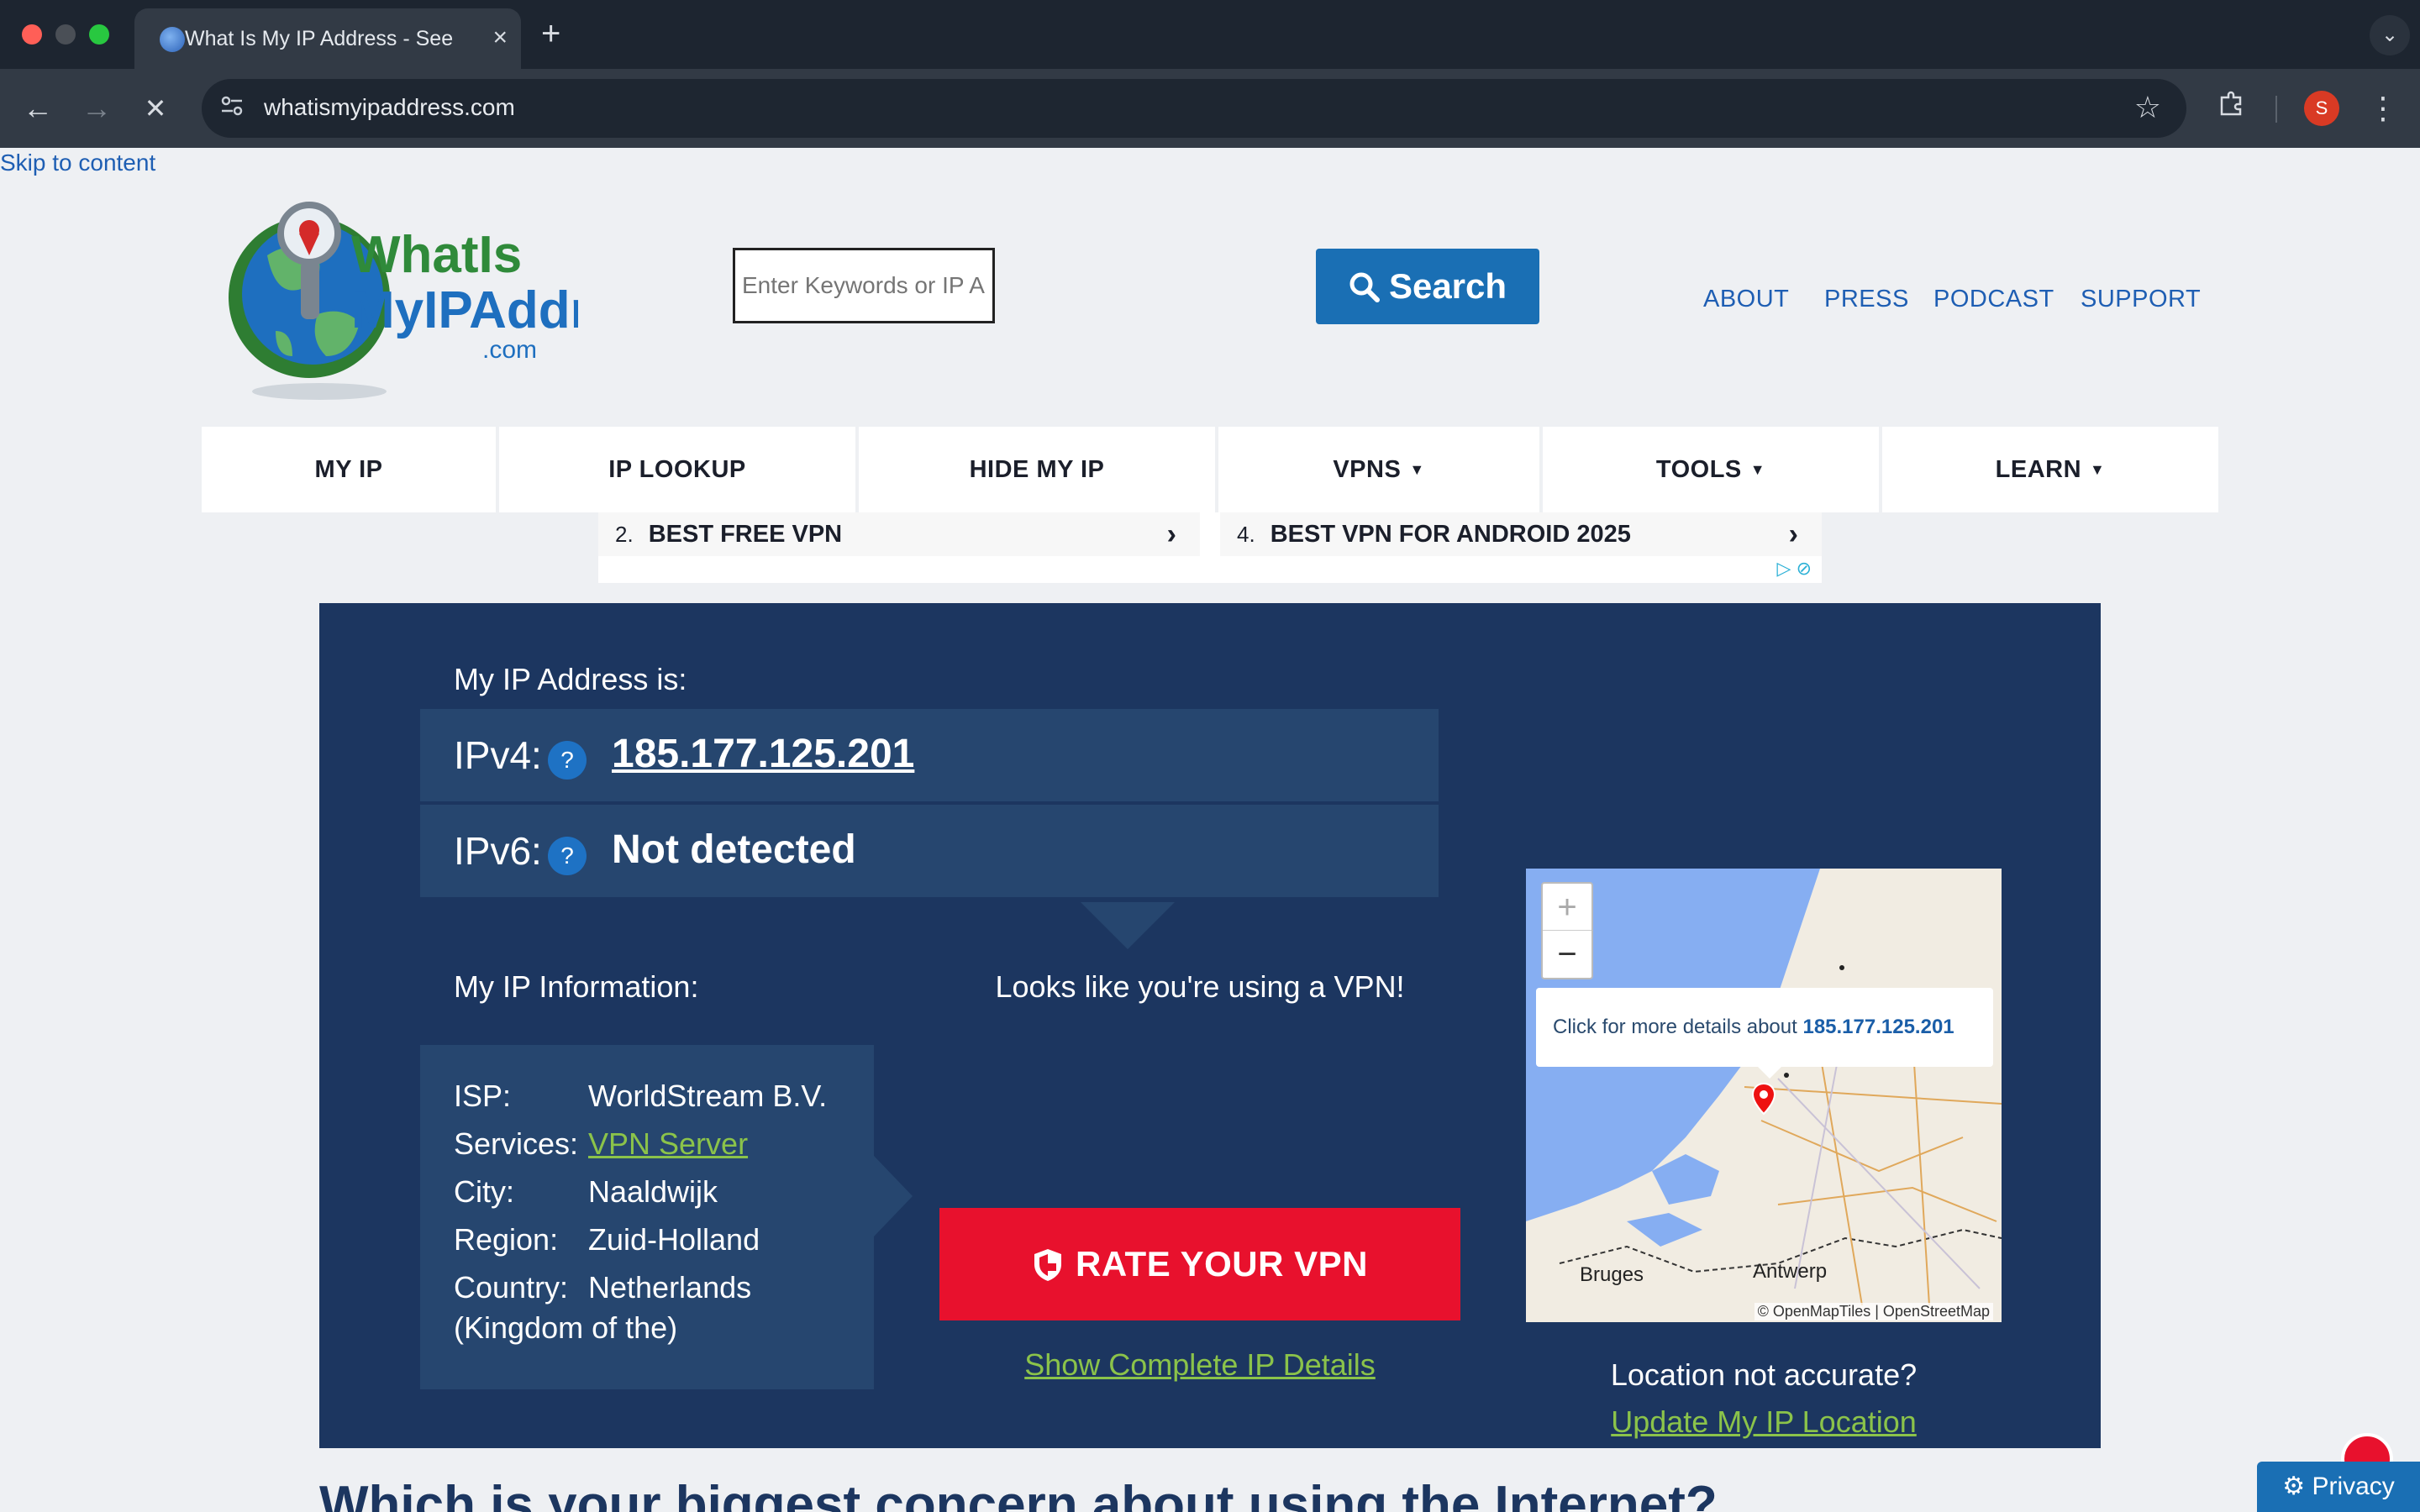  What do you see at coordinates (465, 310) in the screenshot?
I see `logo-text-myipaddress: MyIPAddress` at bounding box center [465, 310].